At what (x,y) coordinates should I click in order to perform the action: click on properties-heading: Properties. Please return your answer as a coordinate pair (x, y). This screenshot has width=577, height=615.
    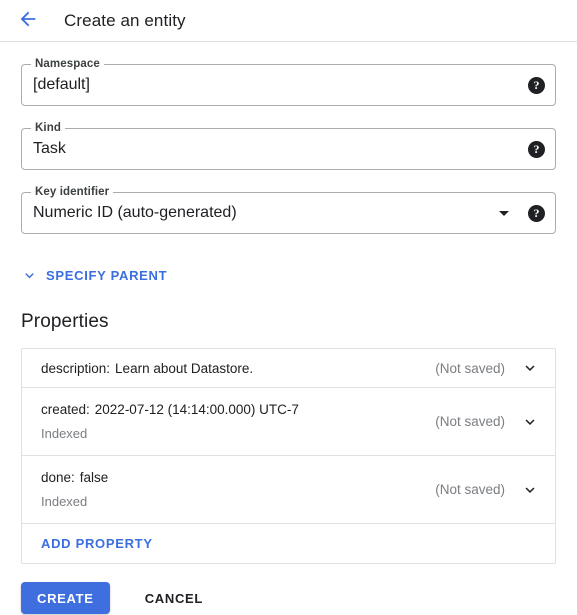
    Looking at the image, I should click on (65, 321).